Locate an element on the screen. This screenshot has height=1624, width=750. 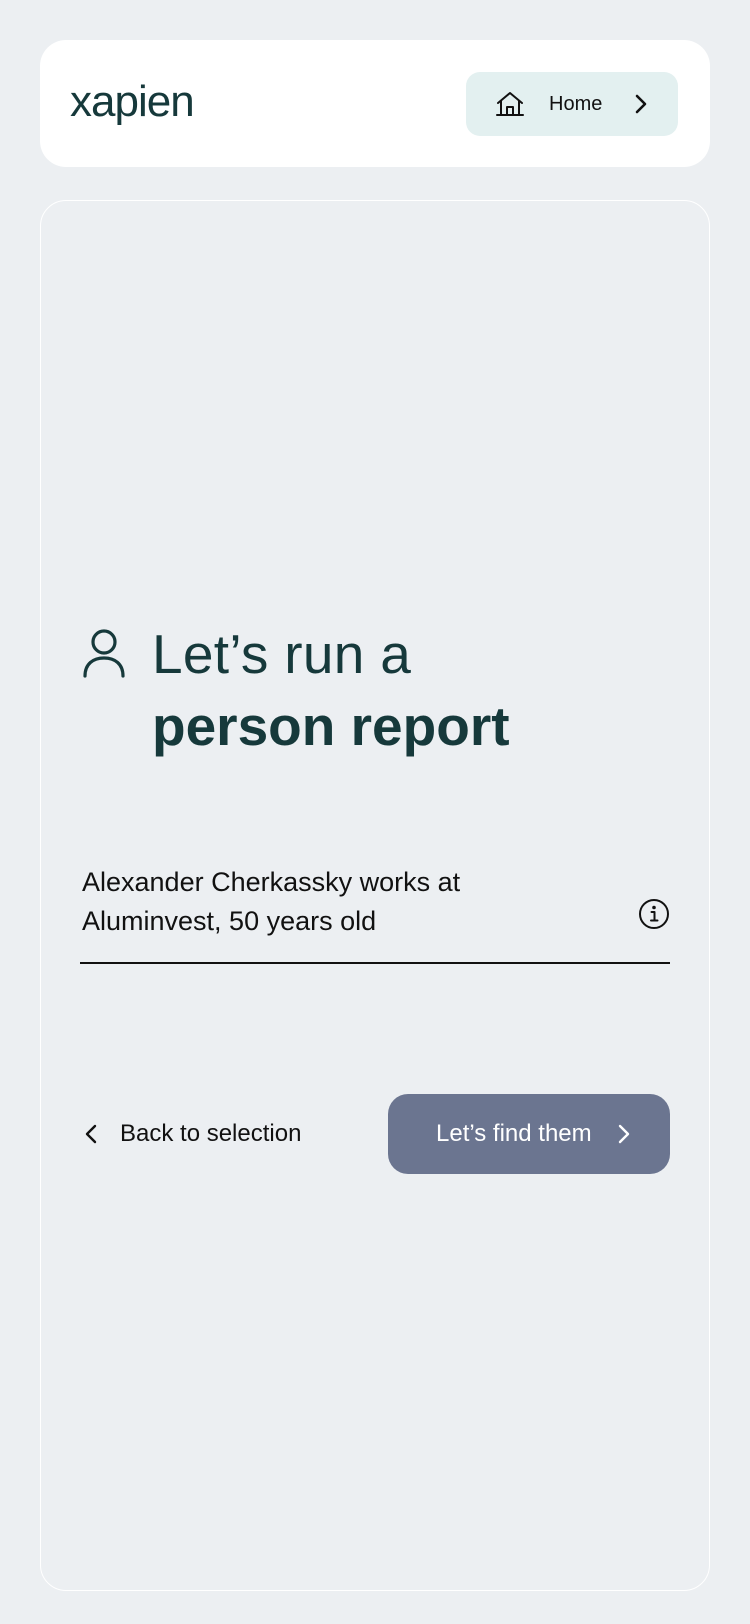
find-them-button: Let’s find them is located at coordinates (529, 1134).